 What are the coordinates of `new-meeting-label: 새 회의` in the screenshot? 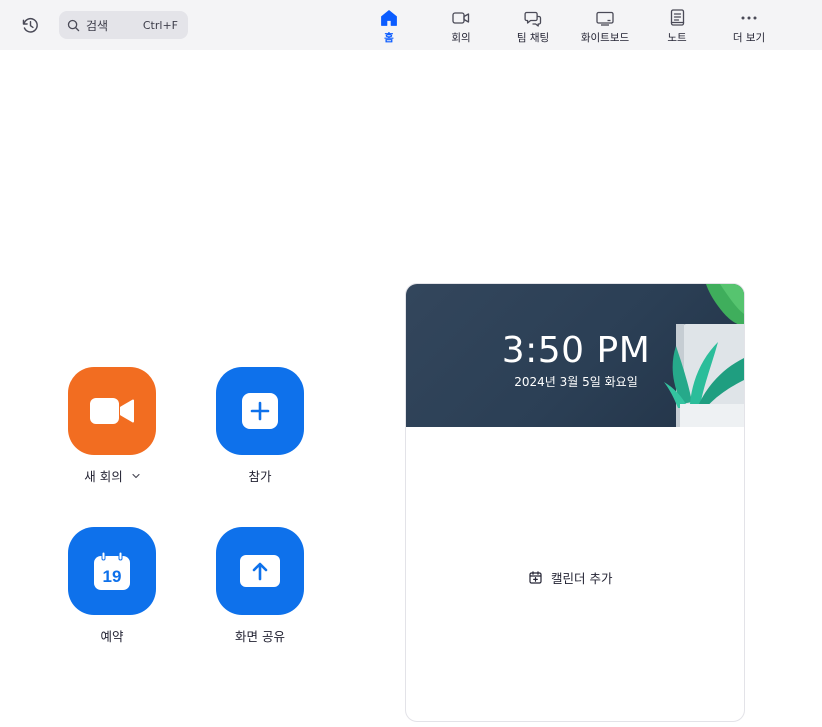 It's located at (103, 476).